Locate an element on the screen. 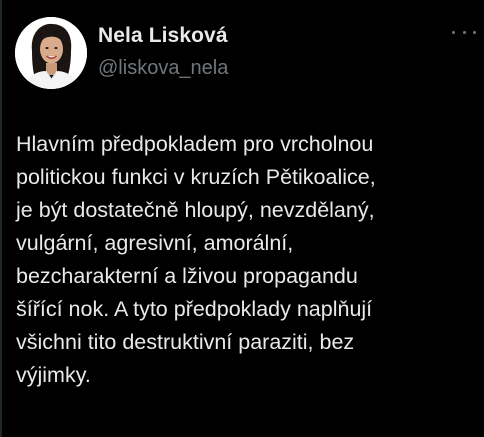  left-edge-divider is located at coordinates (1, 218).